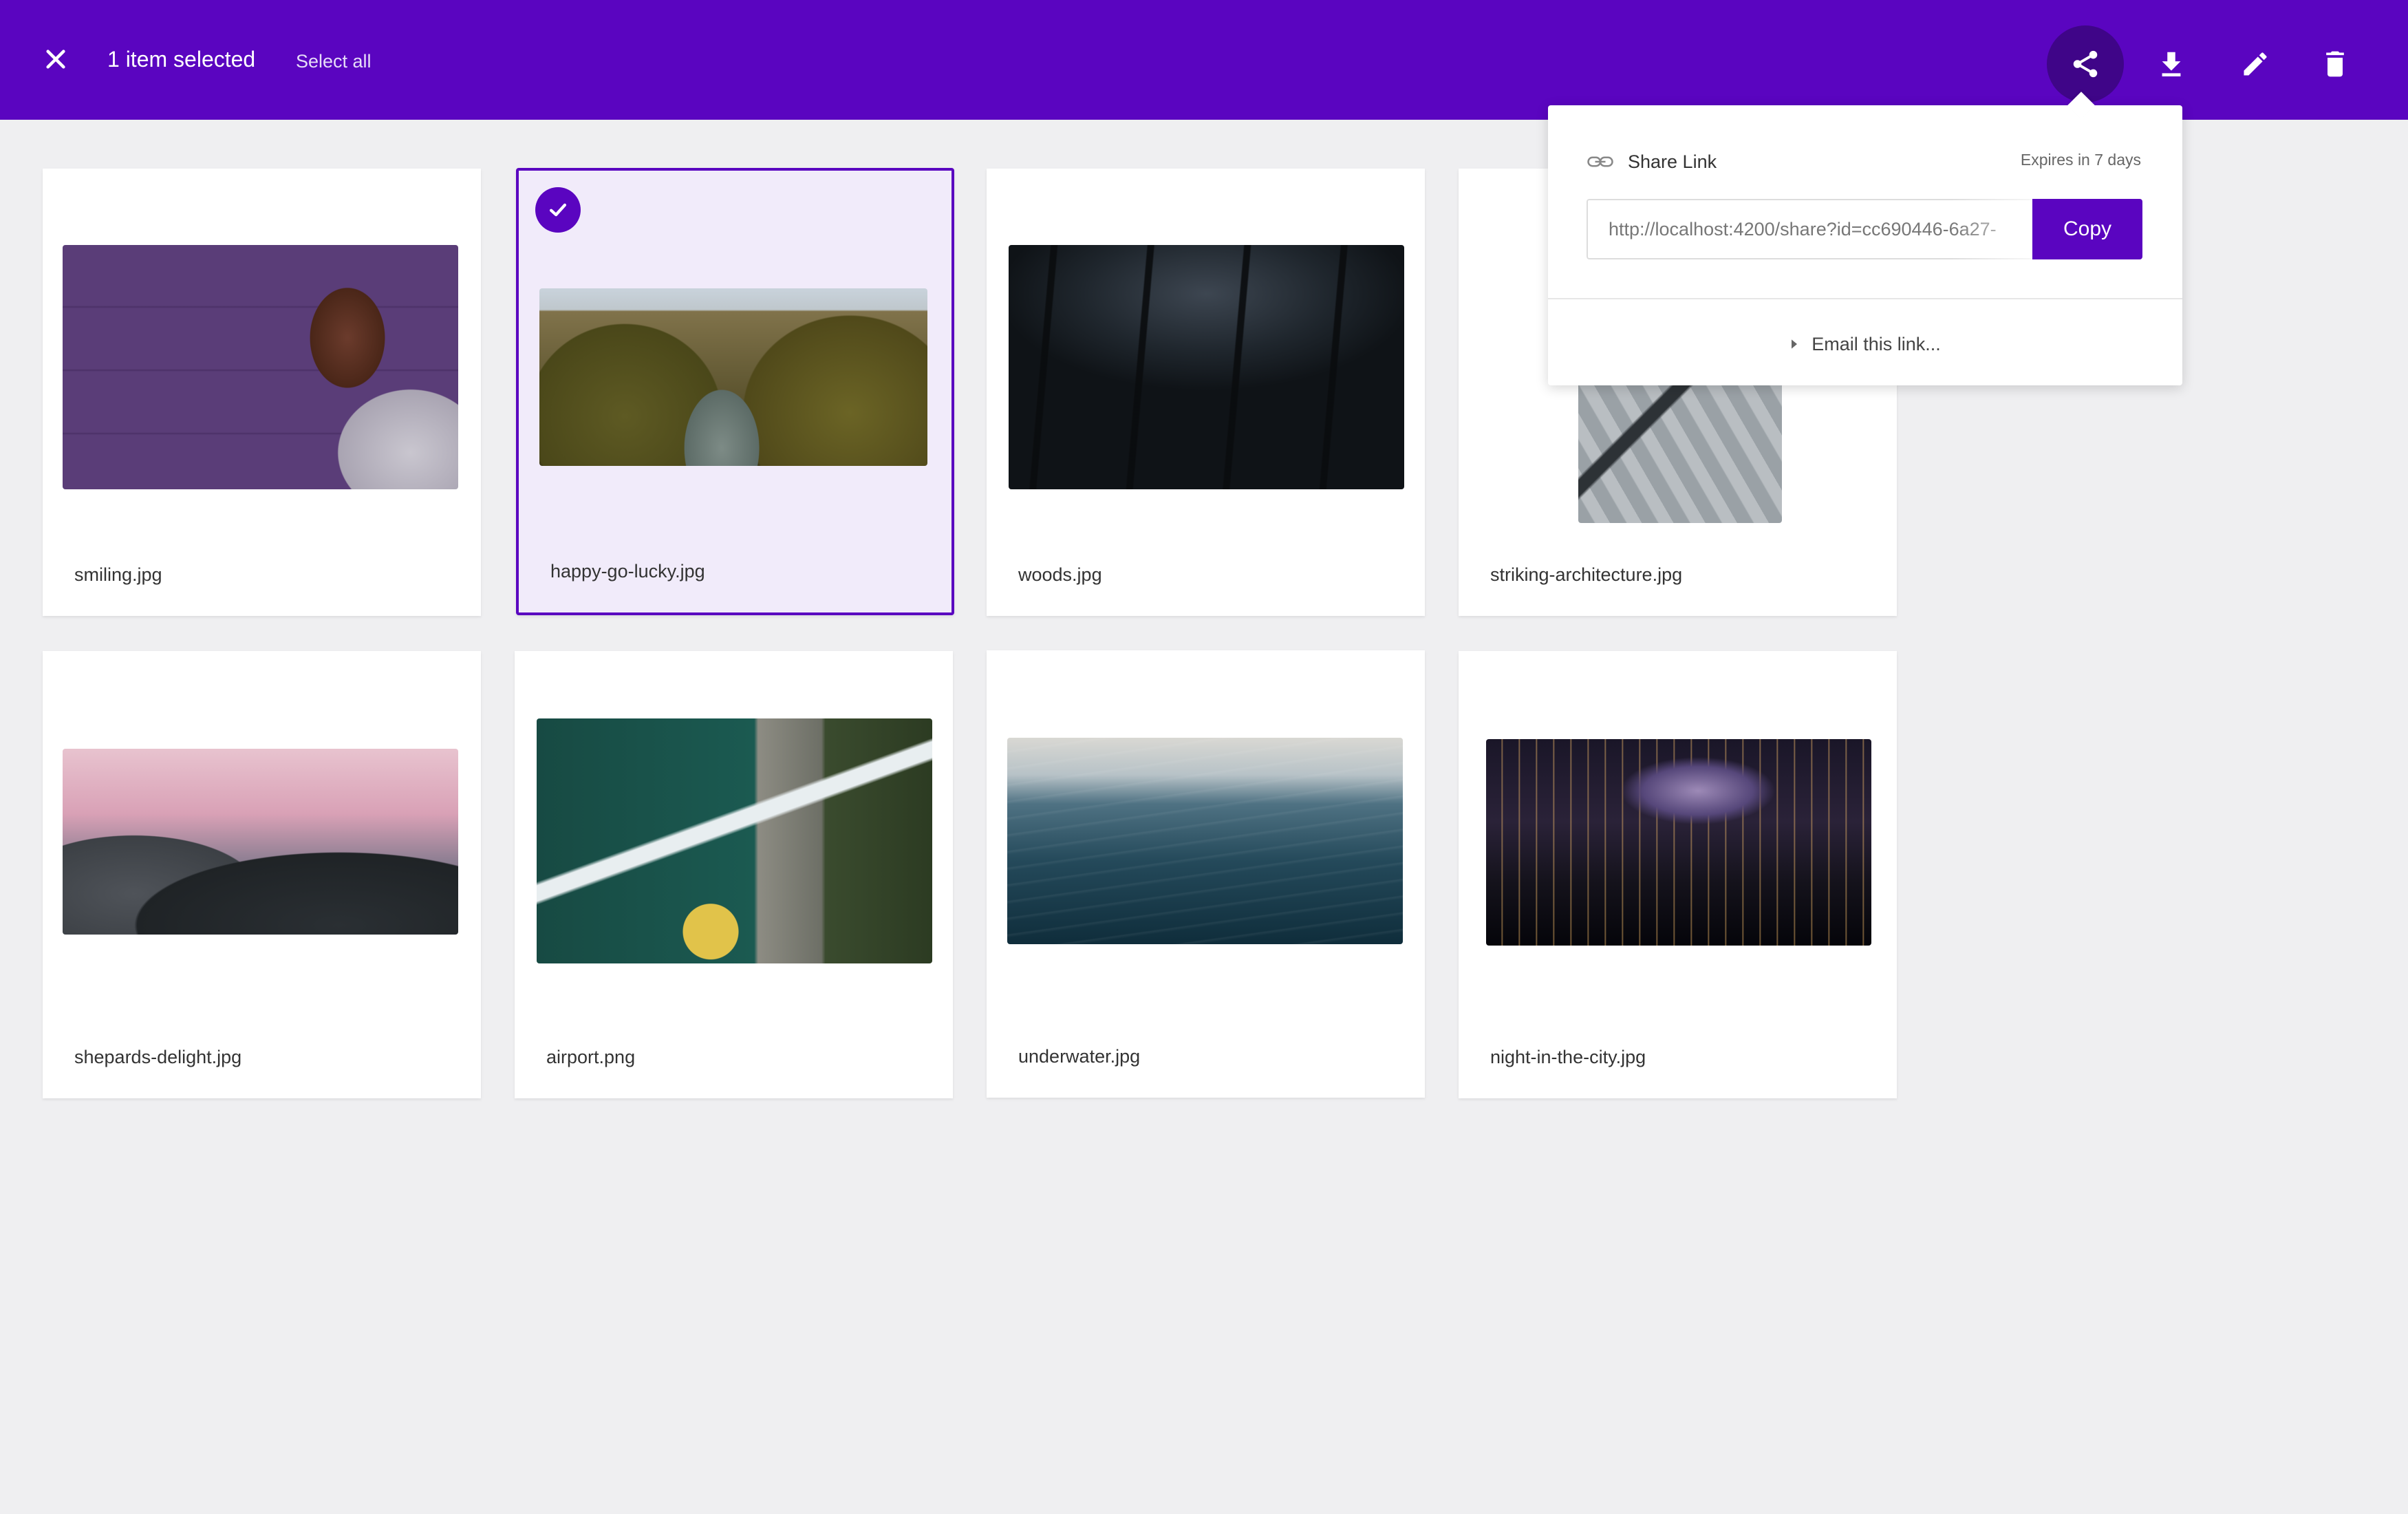 This screenshot has width=2408, height=1514. I want to click on file-name: happy-go-lucky.jpg, so click(627, 572).